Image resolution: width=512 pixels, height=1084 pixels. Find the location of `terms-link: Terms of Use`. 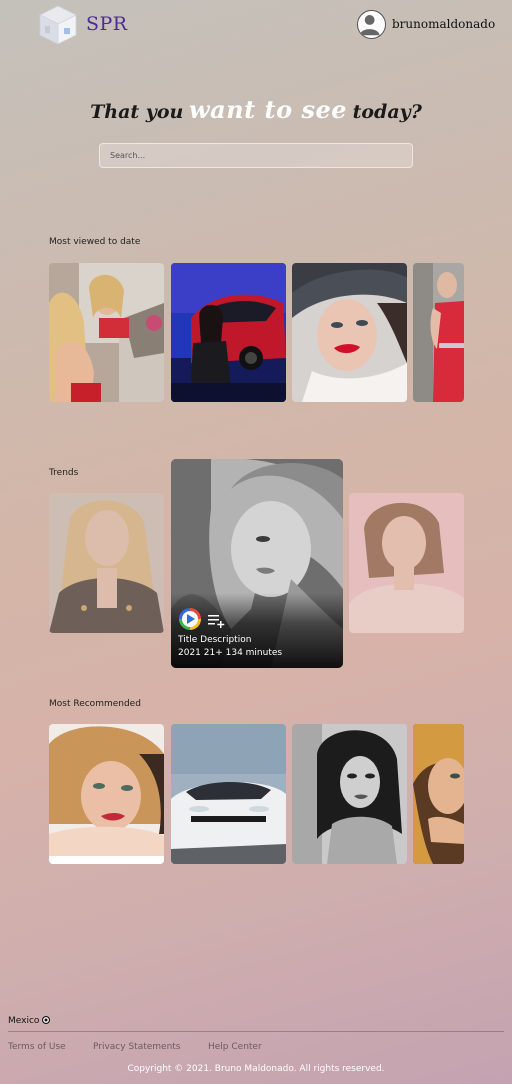

terms-link: Terms of Use is located at coordinates (37, 1047).